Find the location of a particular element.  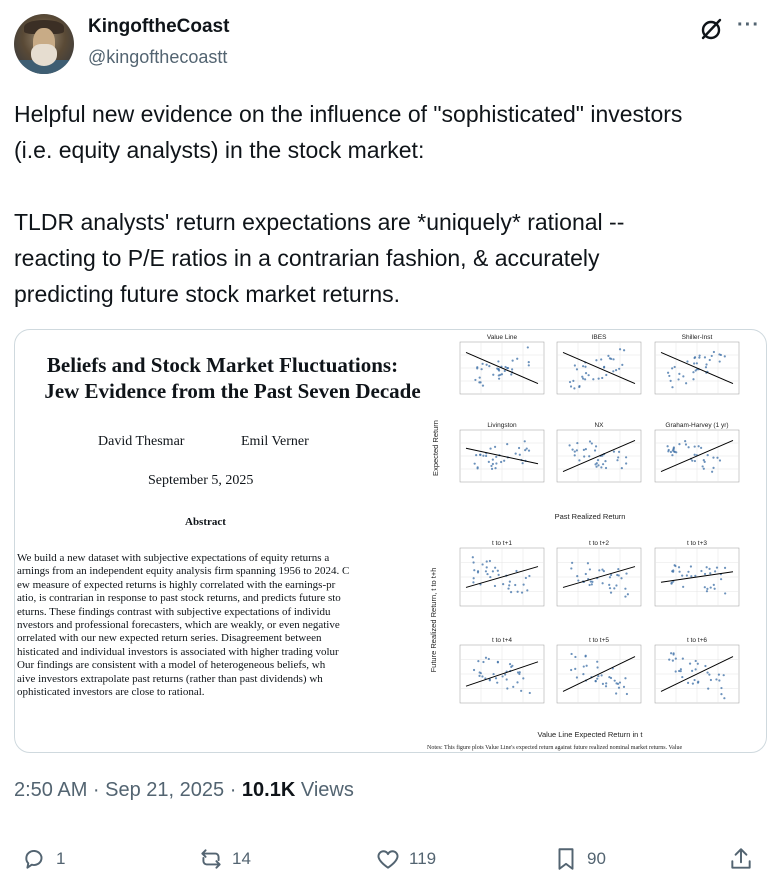

author-handle: @kingofthecoastt is located at coordinates (157, 57).